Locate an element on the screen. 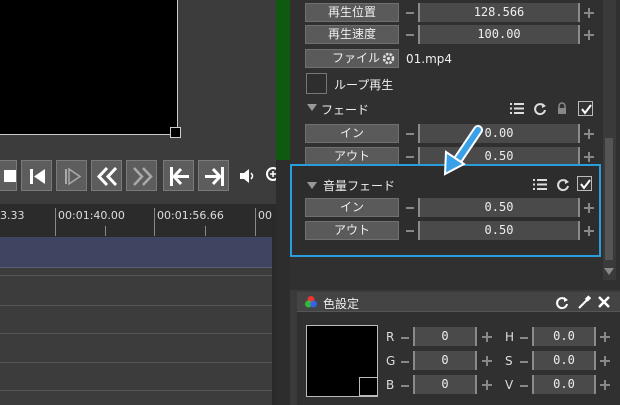 This screenshot has height=405, width=620. playback-speed-field: 100.00 is located at coordinates (499, 34).